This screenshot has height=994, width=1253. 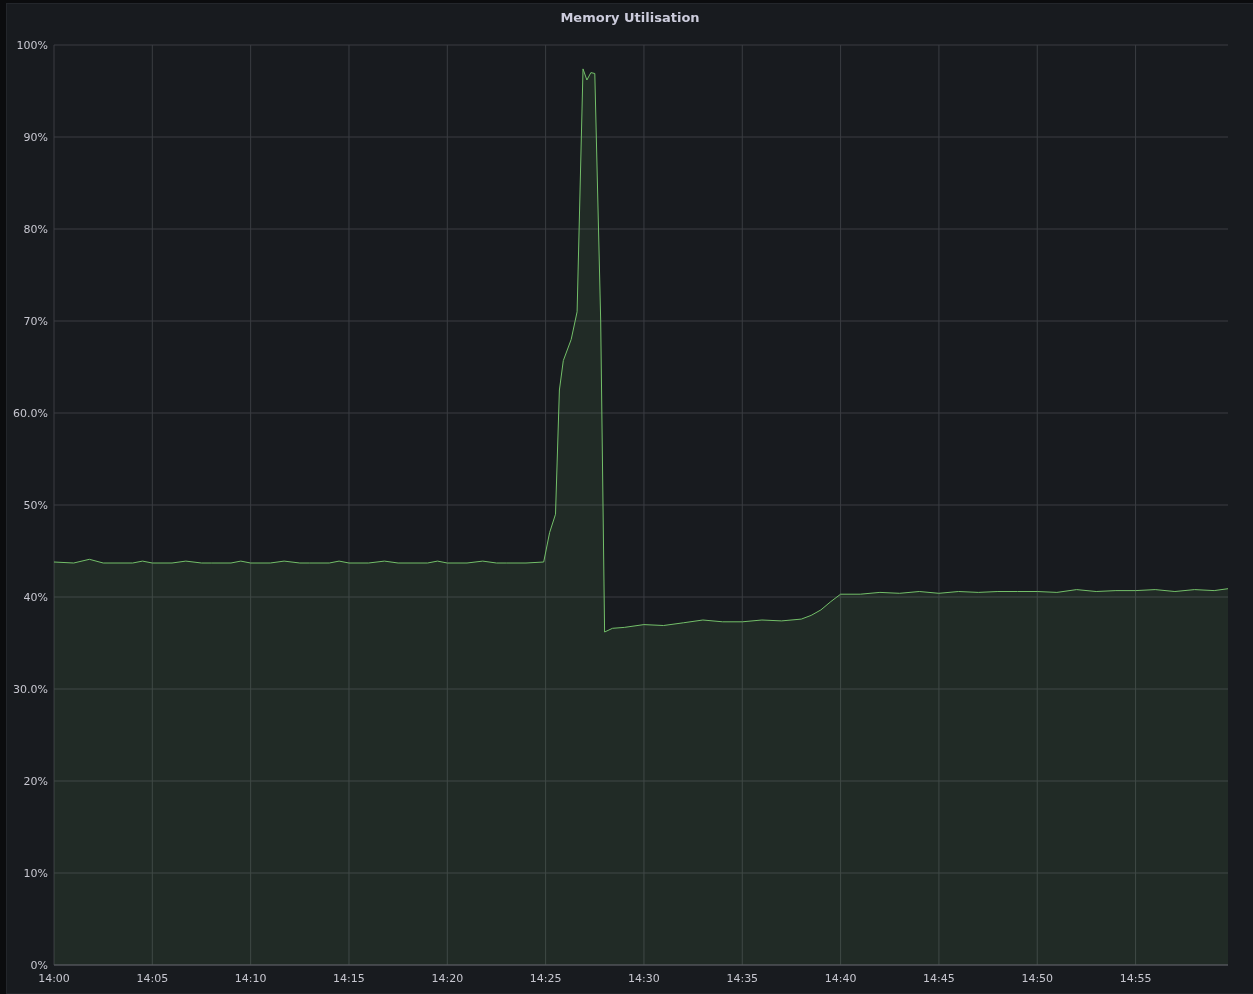 I want to click on y-axis-label: 40%, so click(x=35, y=597).